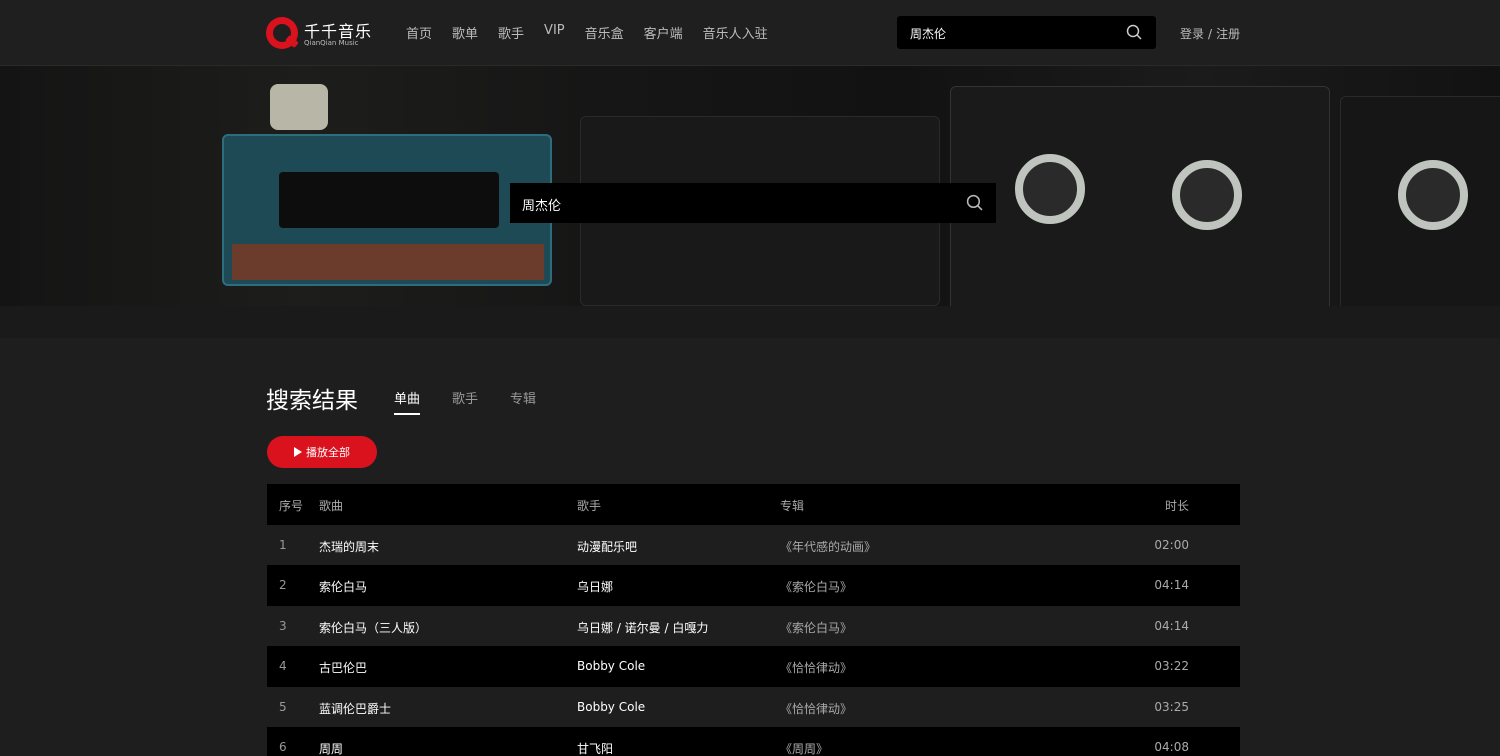 The height and width of the screenshot is (756, 1500). What do you see at coordinates (511, 32) in the screenshot?
I see `nav-item-artists: 歌手` at bounding box center [511, 32].